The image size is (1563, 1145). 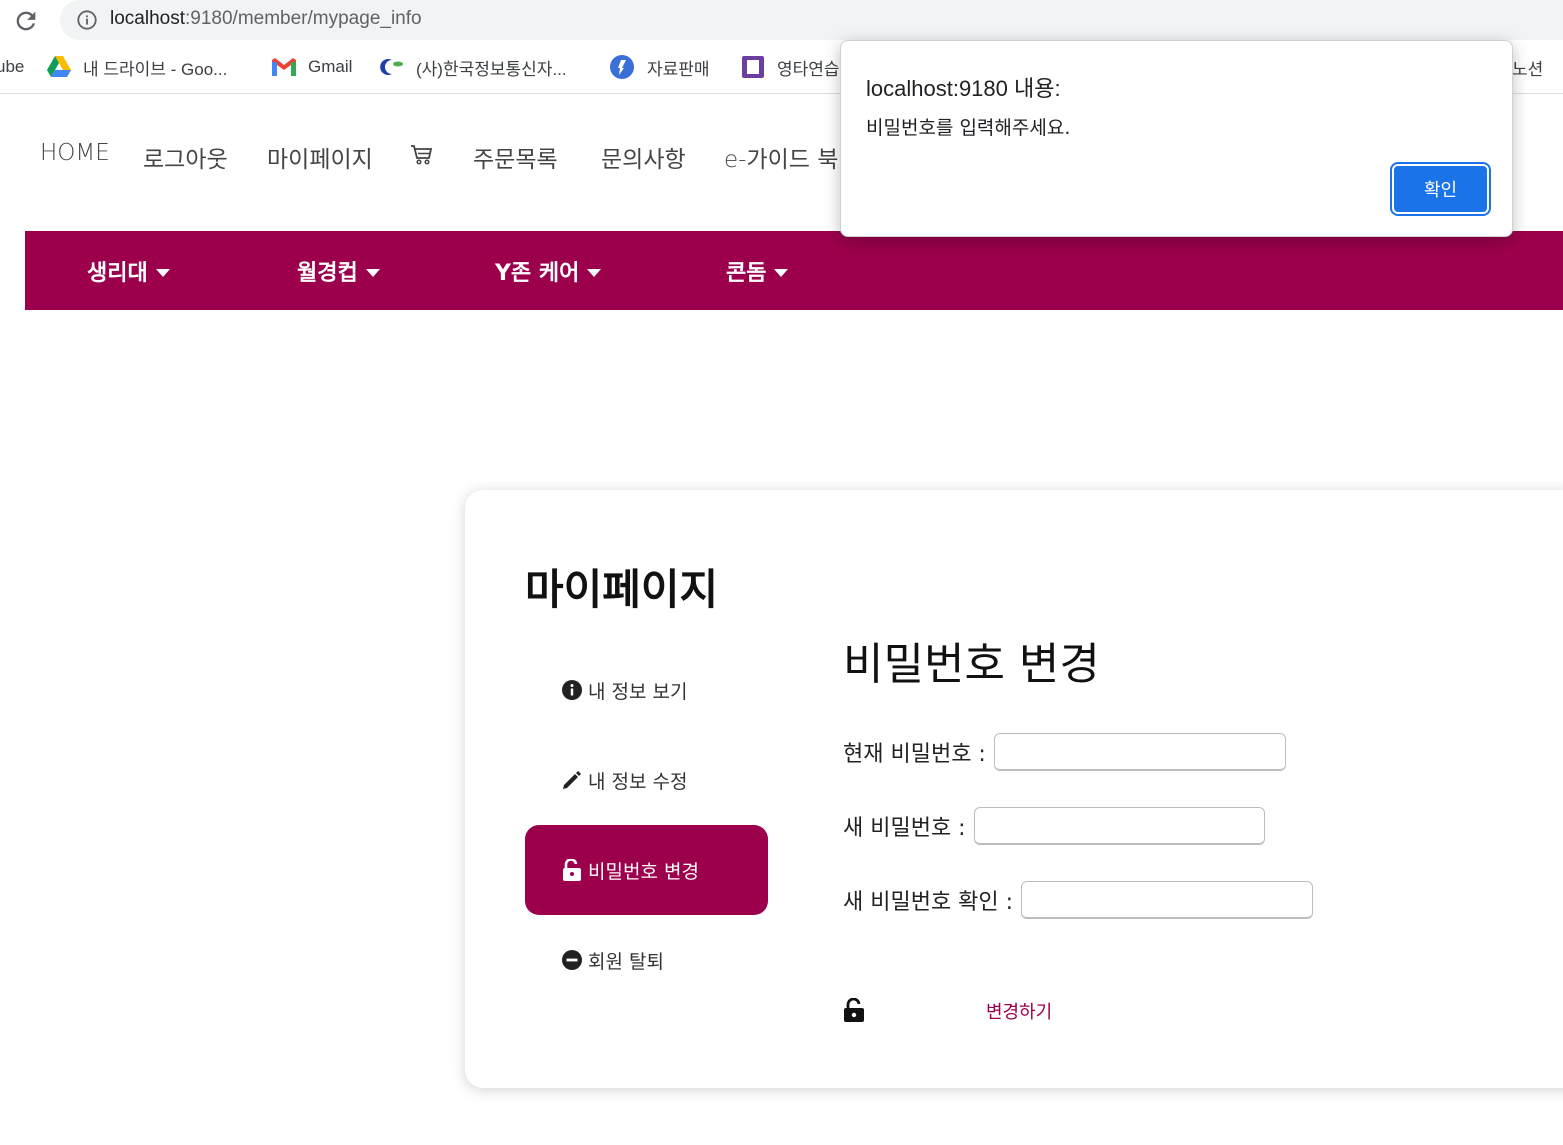 What do you see at coordinates (26, 21) in the screenshot?
I see `reload-icon` at bounding box center [26, 21].